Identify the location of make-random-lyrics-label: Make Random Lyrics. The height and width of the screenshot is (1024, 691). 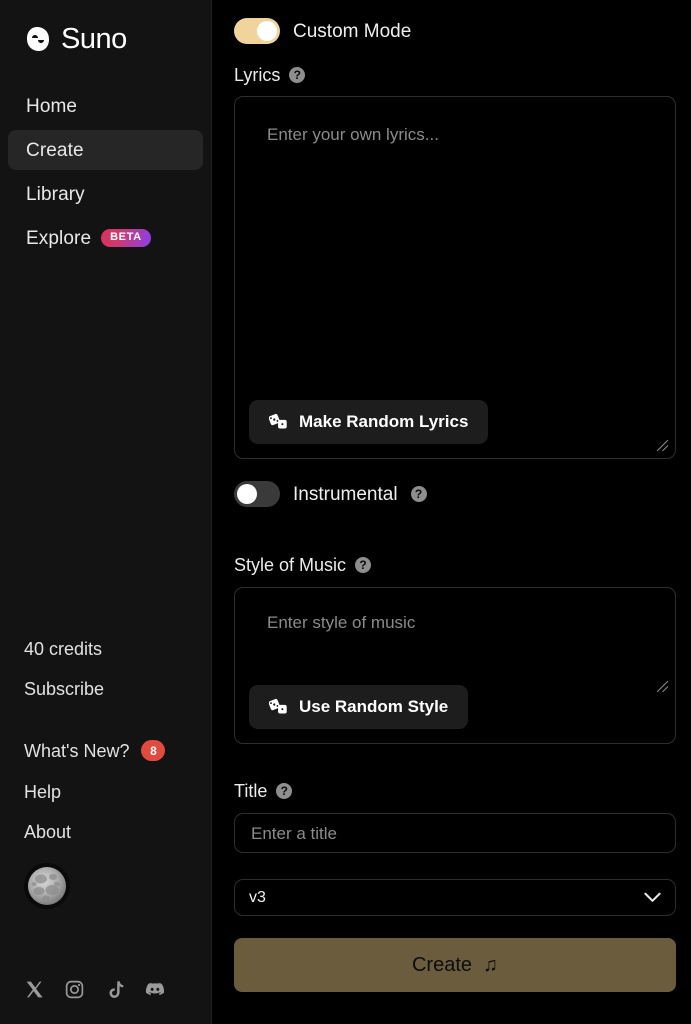
(384, 421).